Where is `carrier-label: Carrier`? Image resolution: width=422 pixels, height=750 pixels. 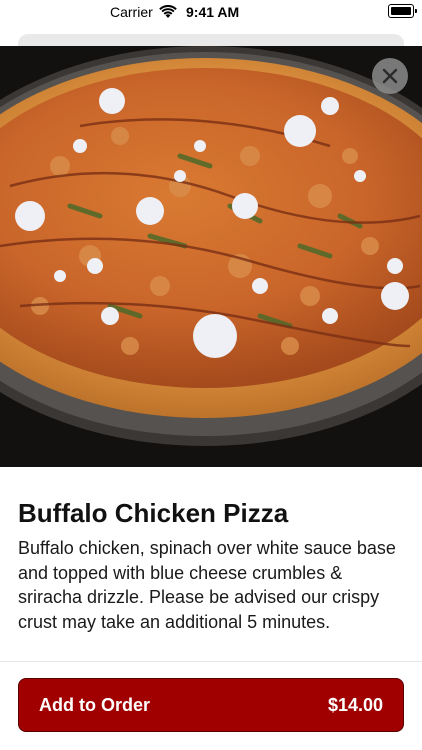
carrier-label: Carrier is located at coordinates (131, 12).